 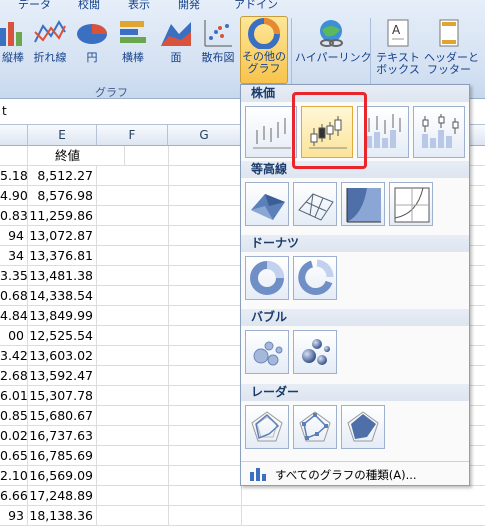 What do you see at coordinates (62, 195) in the screenshot?
I see `cell-e: 8,576.98` at bounding box center [62, 195].